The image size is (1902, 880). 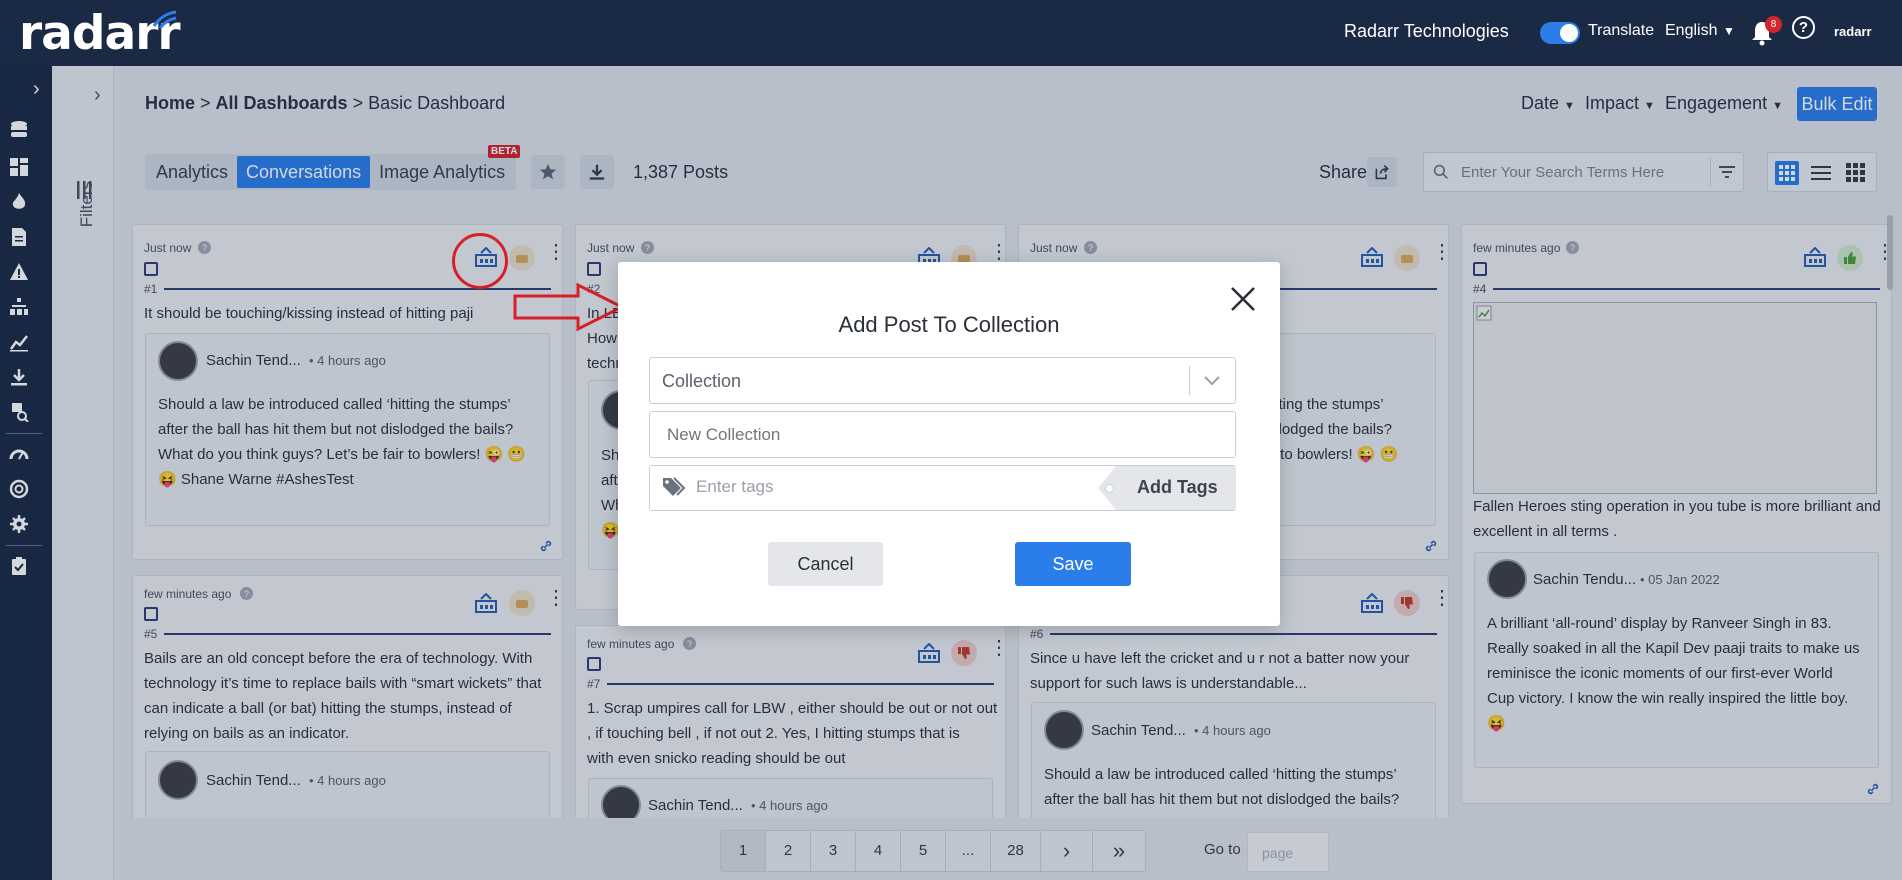 What do you see at coordinates (674, 486) in the screenshot?
I see `tag-icon` at bounding box center [674, 486].